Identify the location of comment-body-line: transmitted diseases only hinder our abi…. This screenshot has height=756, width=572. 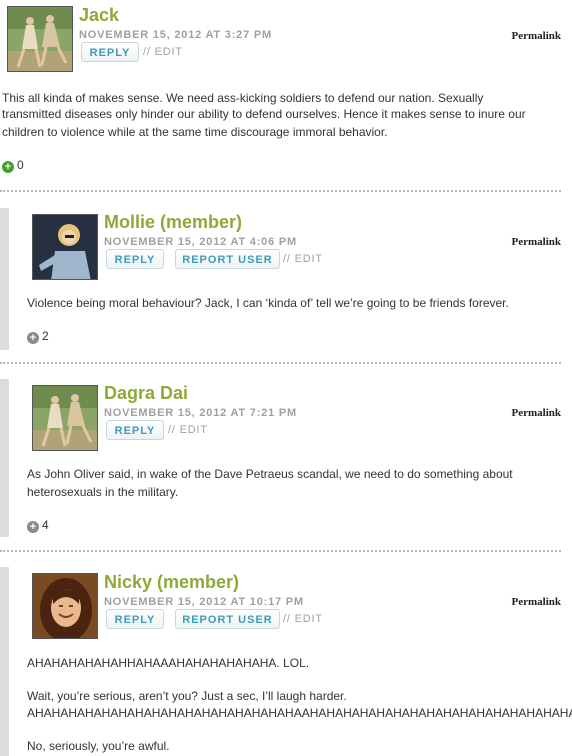
(264, 114).